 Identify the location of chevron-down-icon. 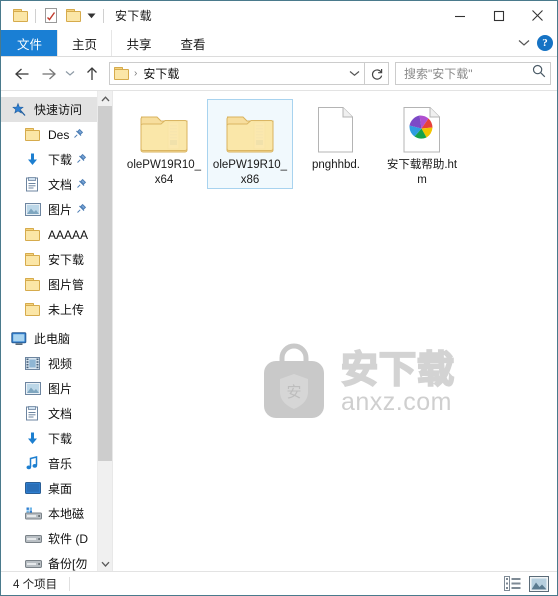
(524, 43).